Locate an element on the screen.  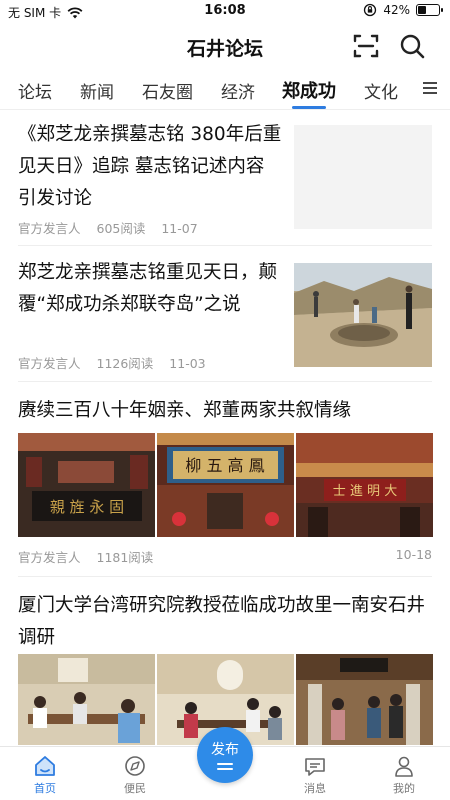
user-icon is located at coordinates (404, 766).